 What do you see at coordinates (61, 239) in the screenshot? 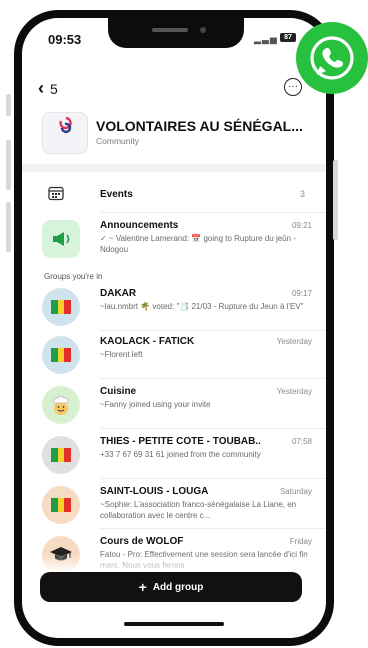
I see `megaphone-icon` at bounding box center [61, 239].